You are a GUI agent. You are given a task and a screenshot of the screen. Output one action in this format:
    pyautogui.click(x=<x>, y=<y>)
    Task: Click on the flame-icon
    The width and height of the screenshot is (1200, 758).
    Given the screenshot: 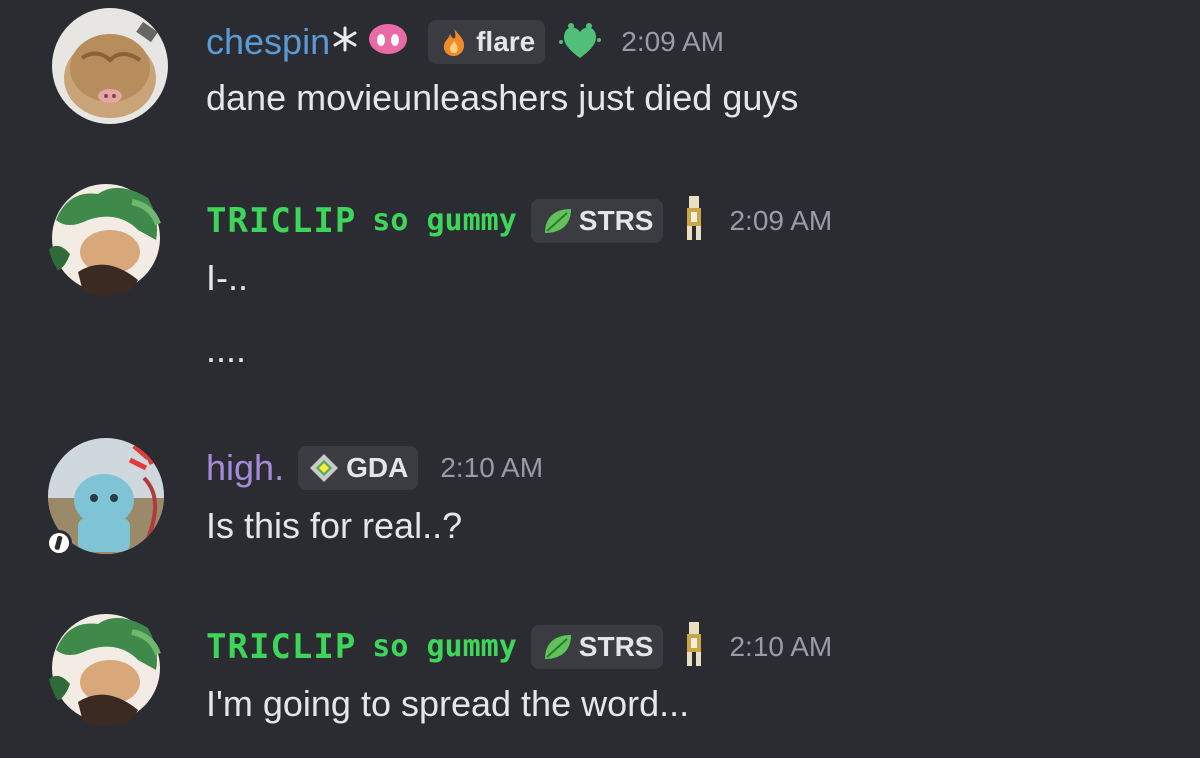 What is the action you would take?
    pyautogui.click(x=454, y=42)
    